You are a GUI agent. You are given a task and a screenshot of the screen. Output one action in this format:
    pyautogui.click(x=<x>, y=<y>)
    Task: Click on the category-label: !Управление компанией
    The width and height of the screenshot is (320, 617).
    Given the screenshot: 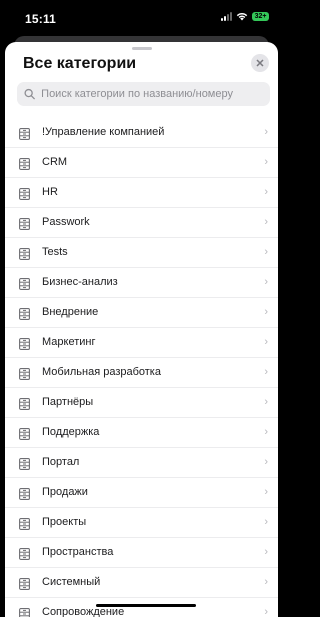 What is the action you would take?
    pyautogui.click(x=103, y=132)
    